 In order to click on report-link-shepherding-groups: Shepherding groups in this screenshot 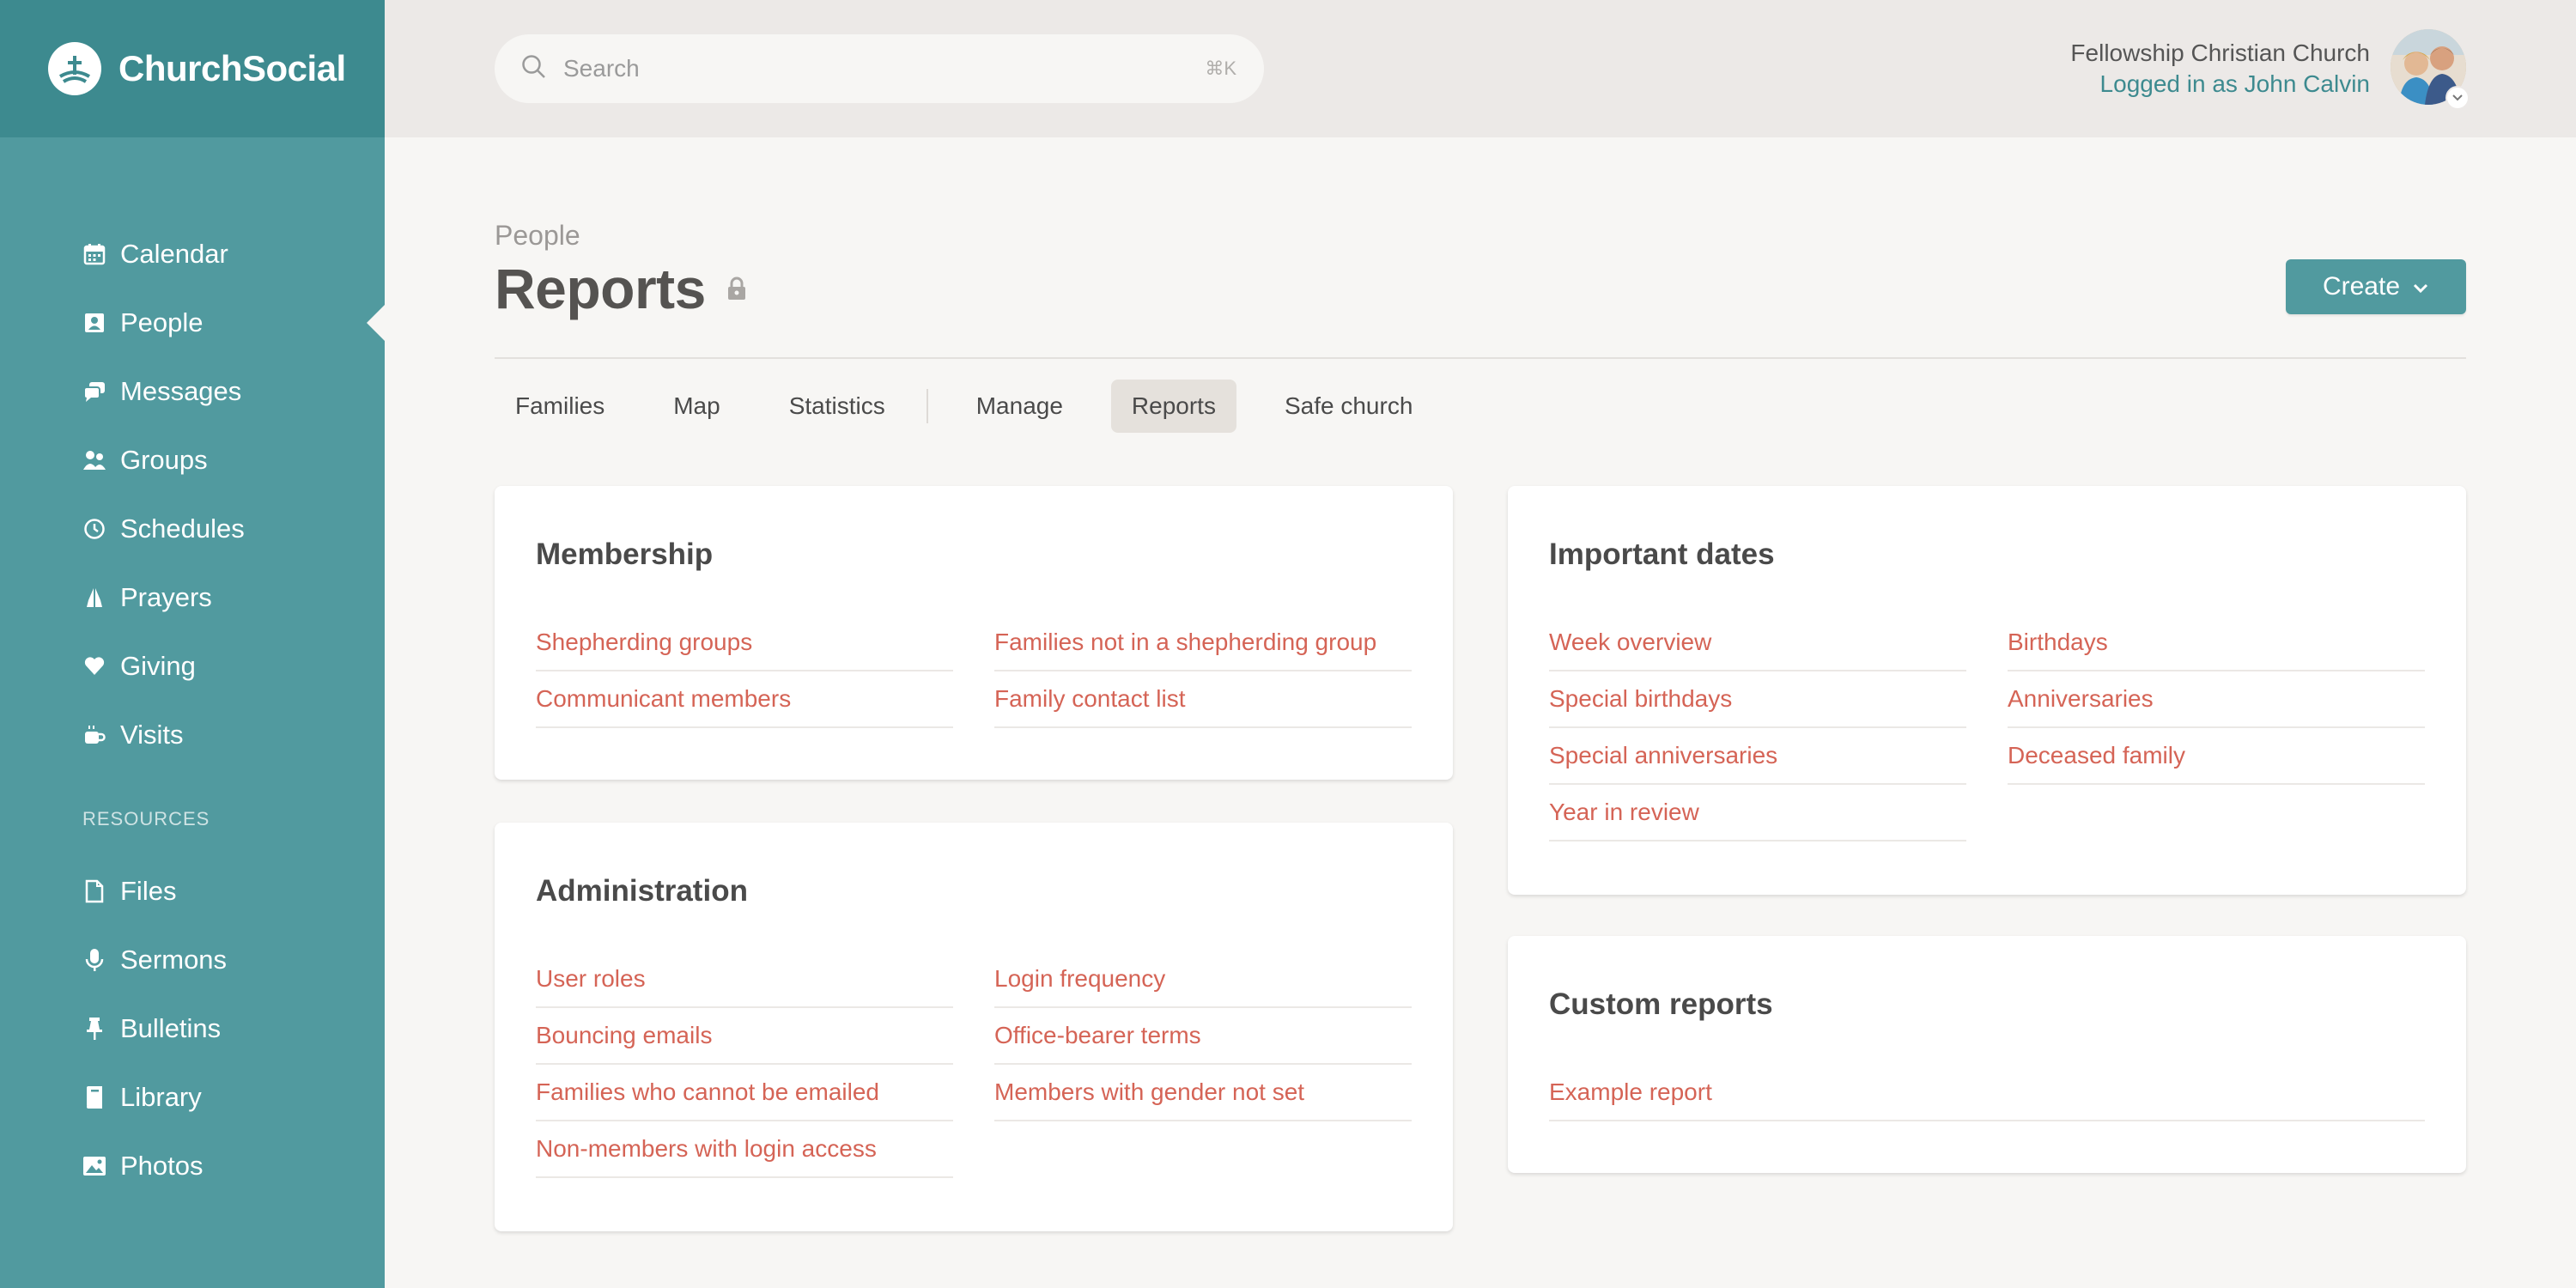, I will do `click(744, 643)`.